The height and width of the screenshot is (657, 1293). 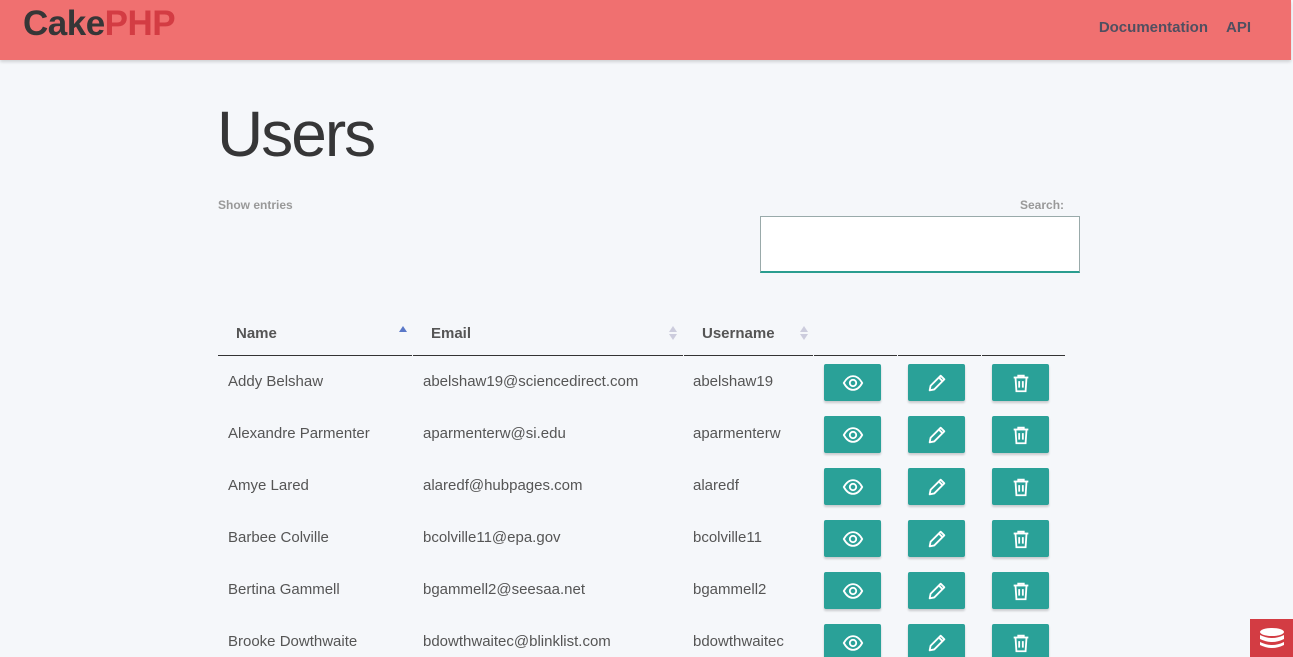 What do you see at coordinates (293, 641) in the screenshot?
I see `cell-name: Brooke Dowthwaite` at bounding box center [293, 641].